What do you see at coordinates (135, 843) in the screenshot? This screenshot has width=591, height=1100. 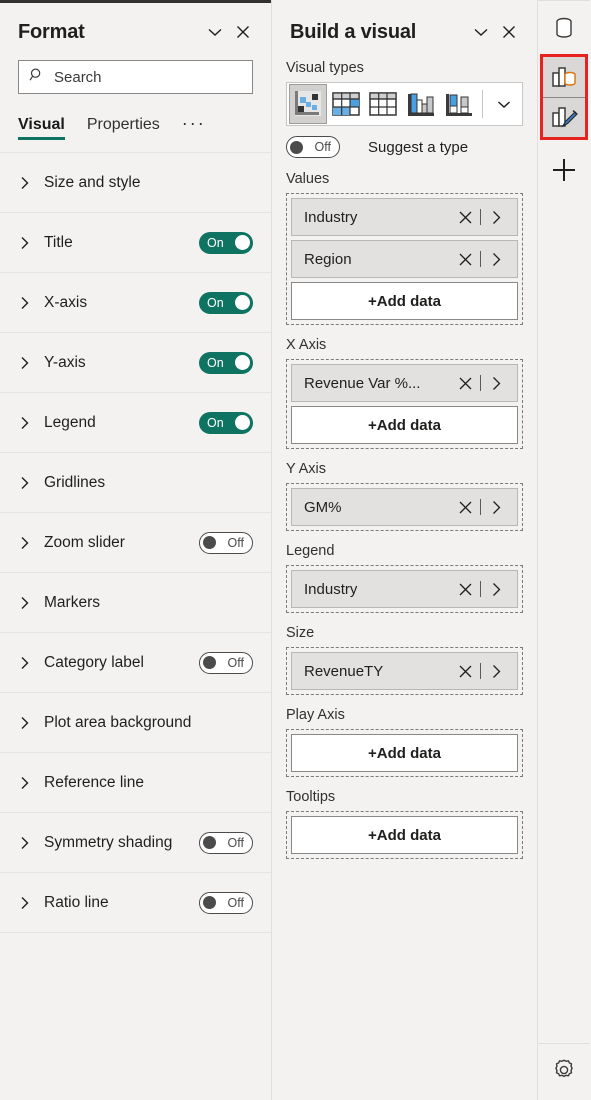 I see `format-row-symmetry-shading: Symmetry shading Off` at bounding box center [135, 843].